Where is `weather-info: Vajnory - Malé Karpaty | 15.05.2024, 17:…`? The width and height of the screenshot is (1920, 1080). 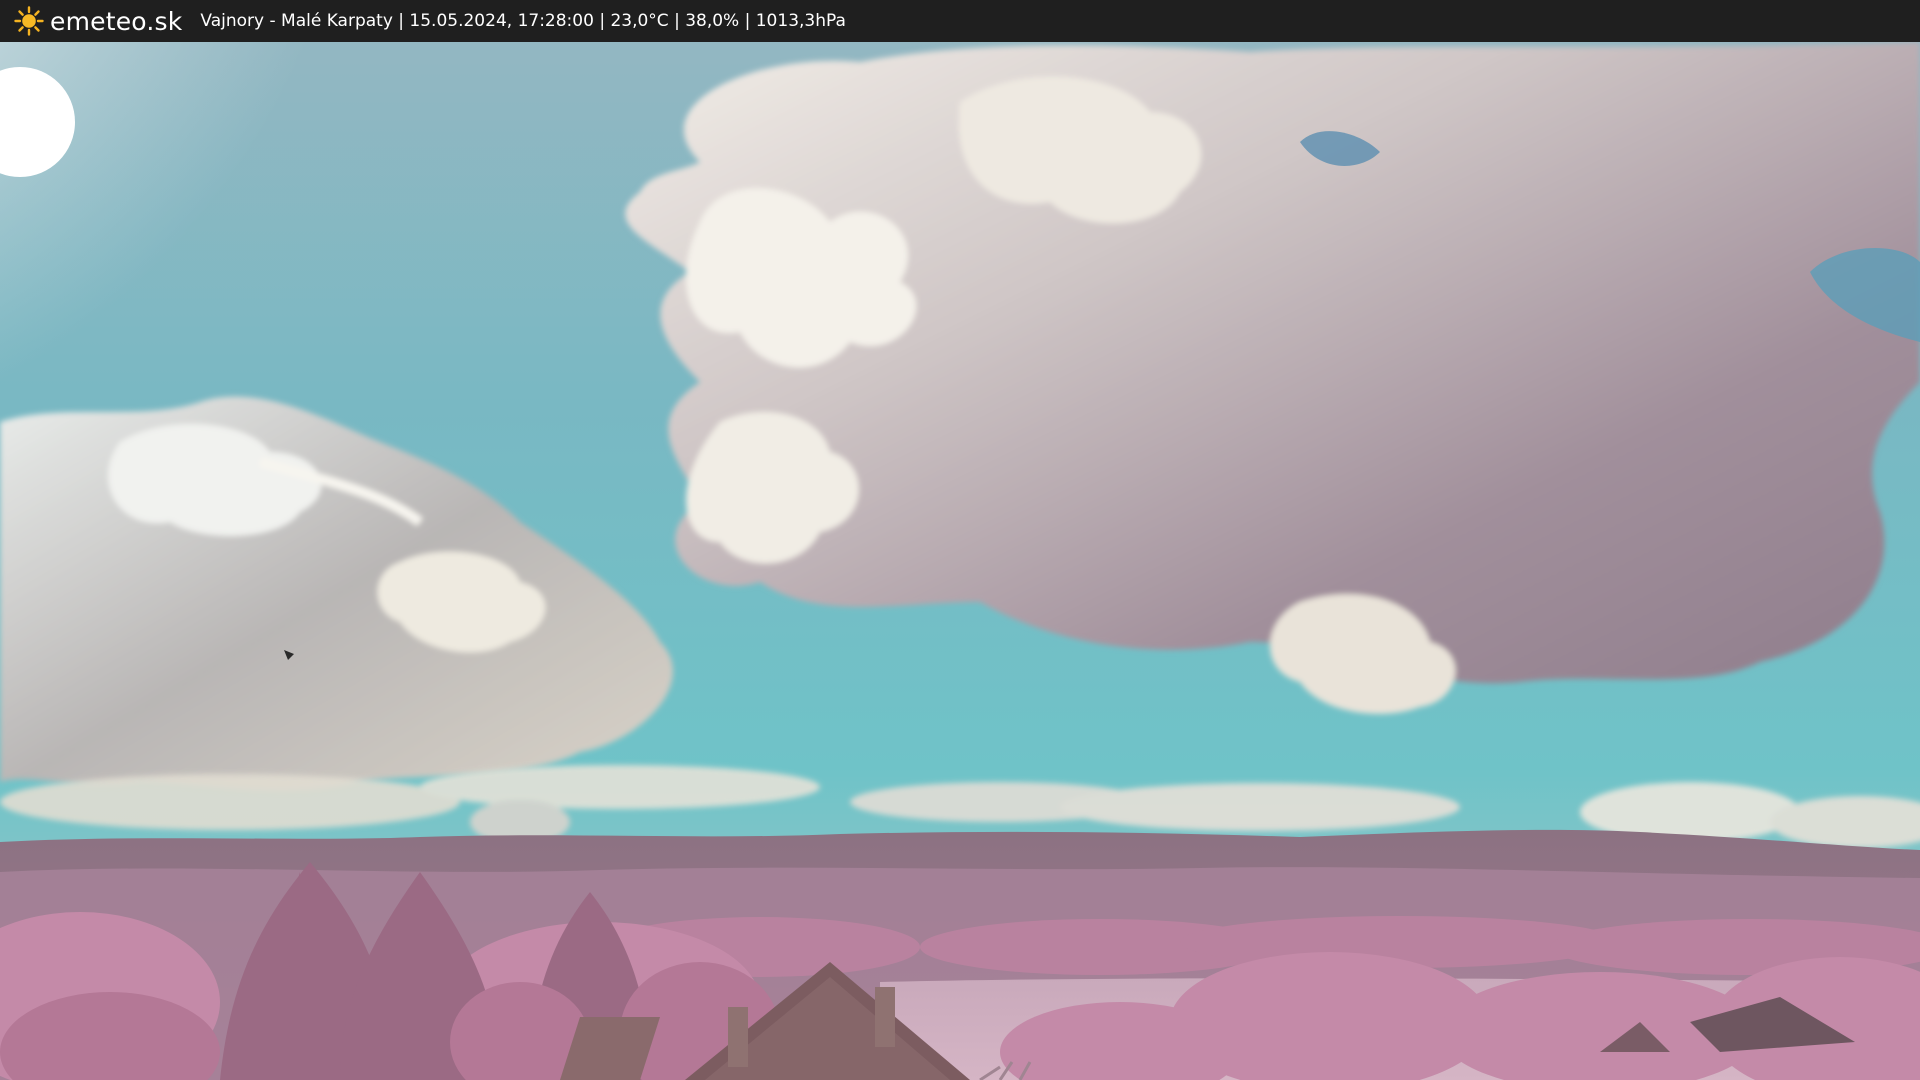
weather-info: Vajnory - Malé Karpaty | 15.05.2024, 17:… is located at coordinates (523, 21).